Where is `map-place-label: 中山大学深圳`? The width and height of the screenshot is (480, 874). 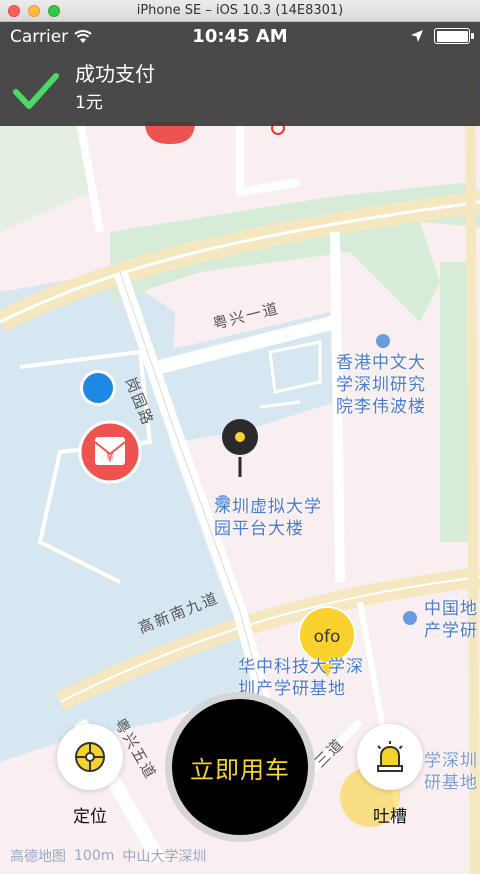 map-place-label: 中山大学深圳 is located at coordinates (164, 857).